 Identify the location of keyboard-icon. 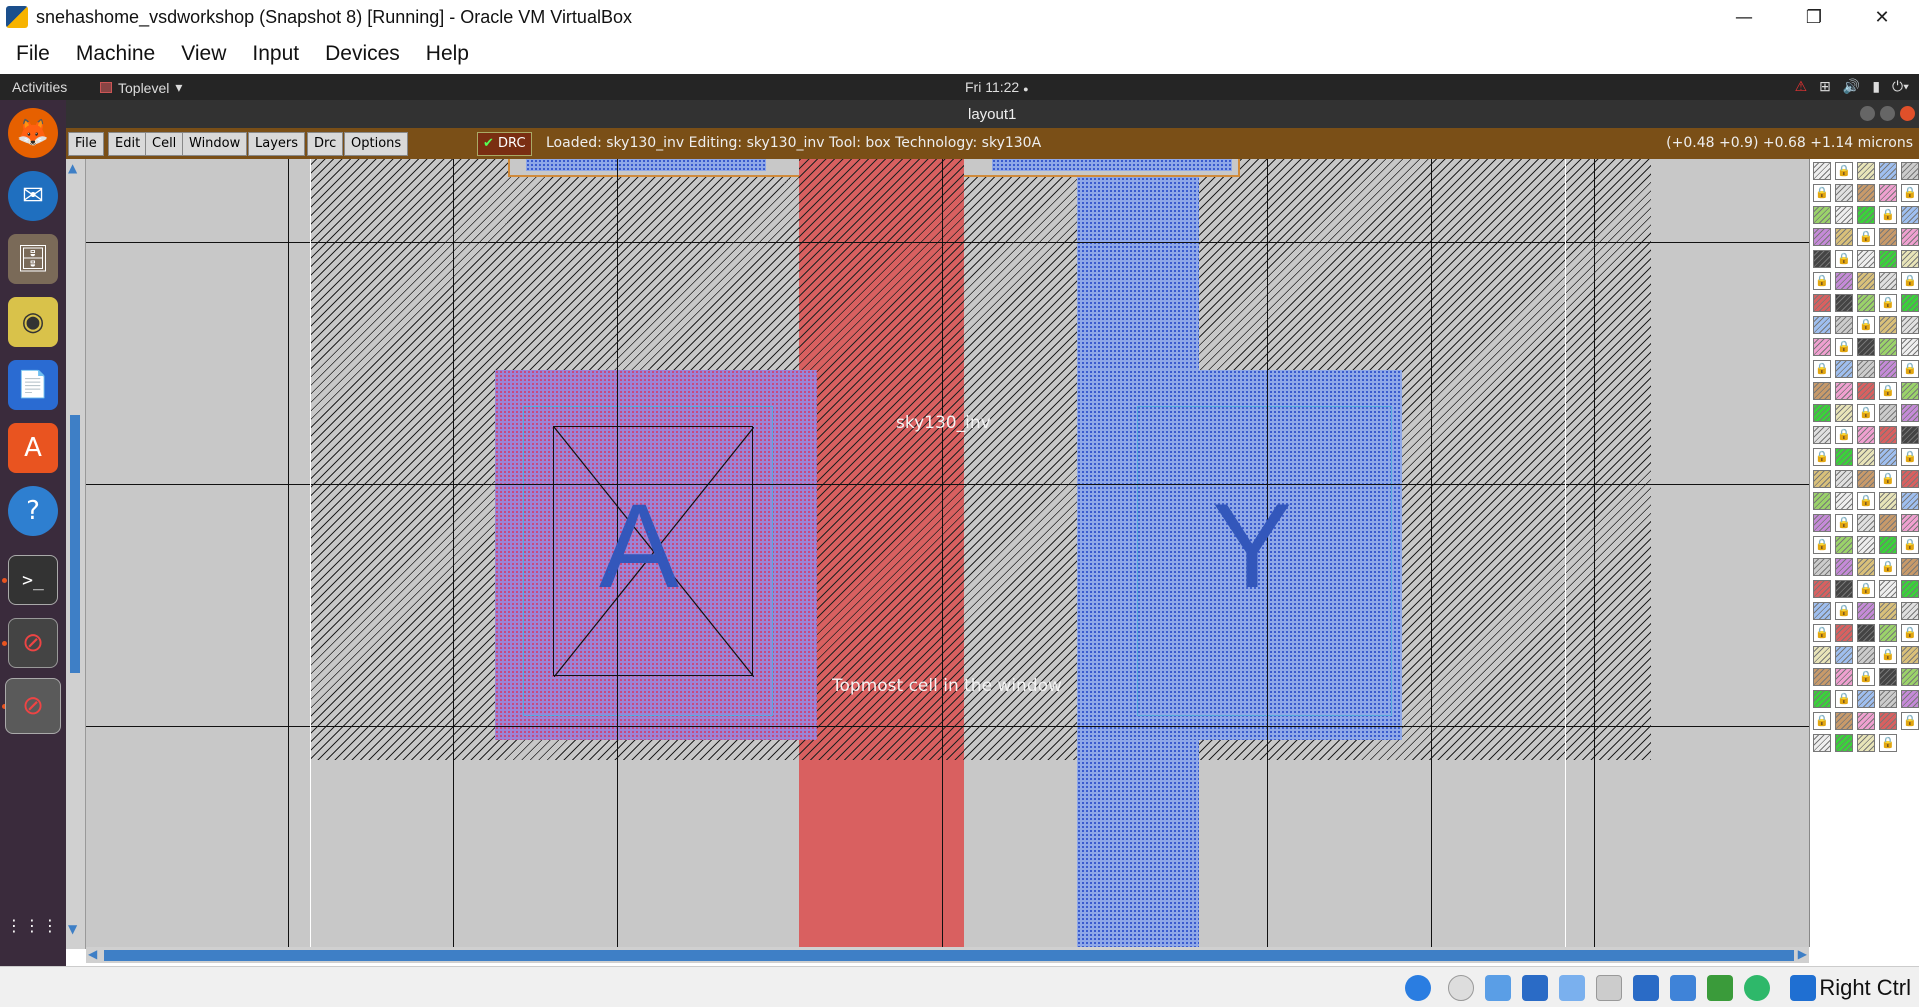
(1803, 988).